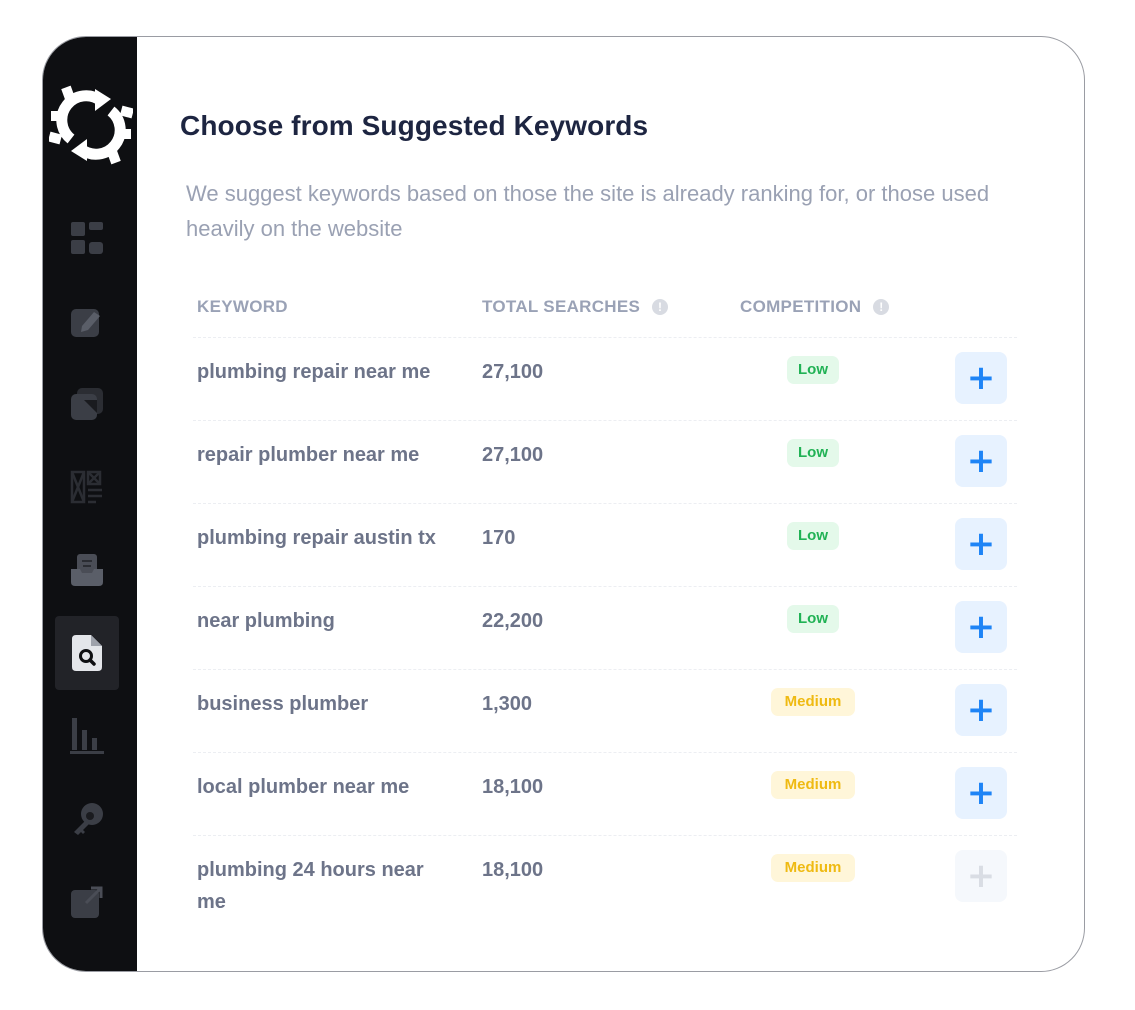  I want to click on column-header-keyword-label: KEYWORD, so click(242, 306).